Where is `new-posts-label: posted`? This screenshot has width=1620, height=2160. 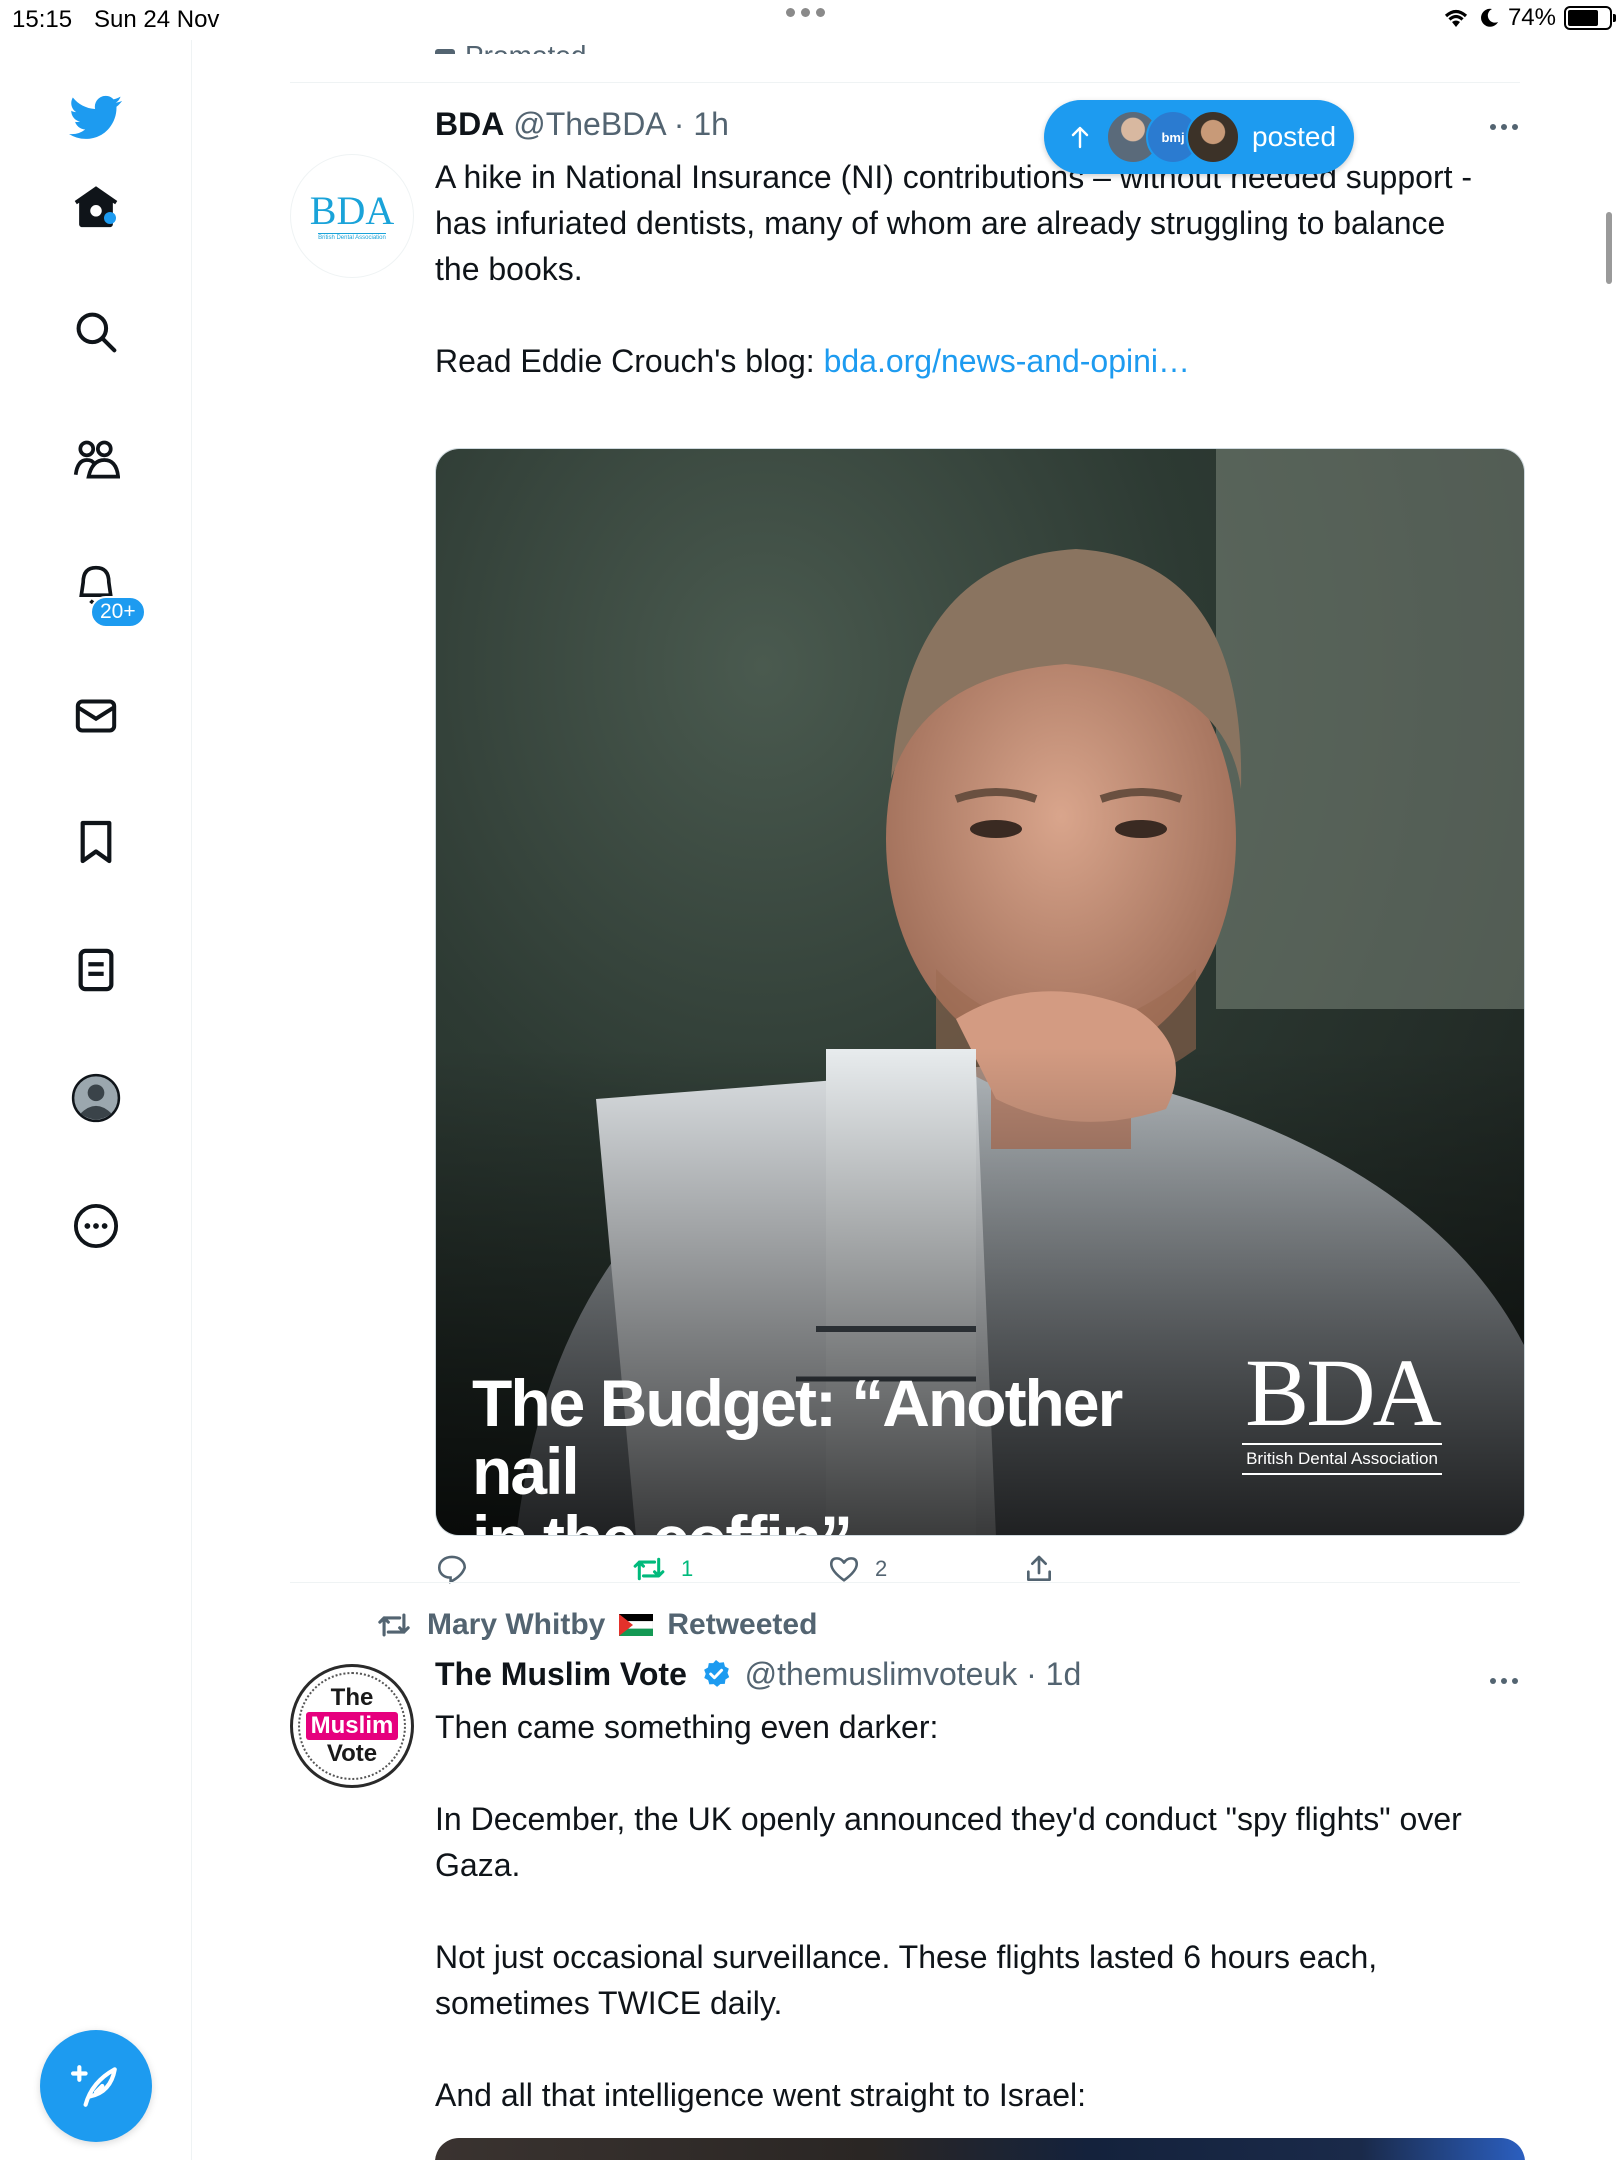 new-posts-label: posted is located at coordinates (1294, 136).